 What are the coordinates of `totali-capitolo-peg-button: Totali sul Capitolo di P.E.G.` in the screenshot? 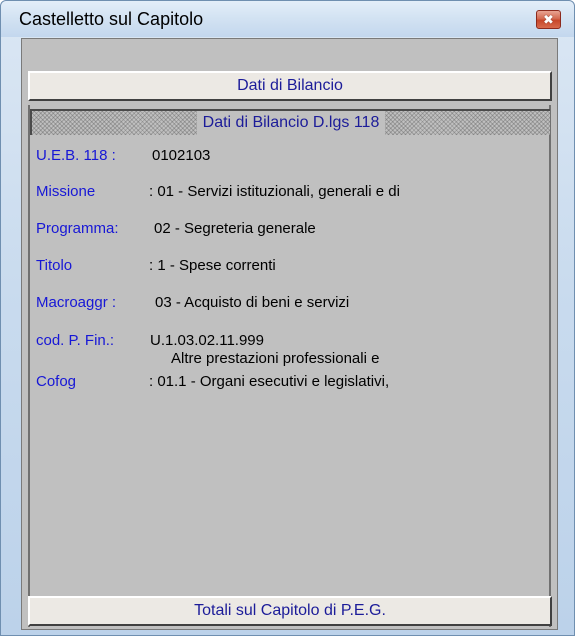 It's located at (290, 611).